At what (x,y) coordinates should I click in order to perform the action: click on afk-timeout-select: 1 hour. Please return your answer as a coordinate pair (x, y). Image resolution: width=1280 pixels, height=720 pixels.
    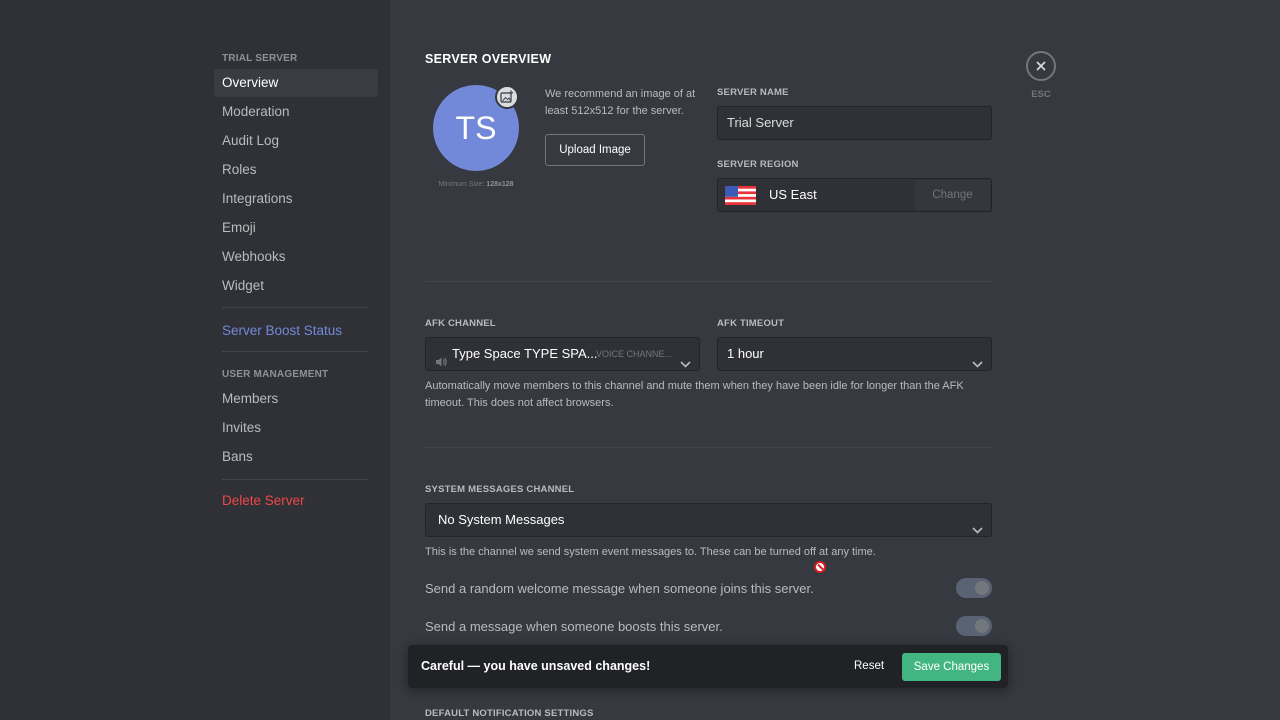
    Looking at the image, I should click on (854, 354).